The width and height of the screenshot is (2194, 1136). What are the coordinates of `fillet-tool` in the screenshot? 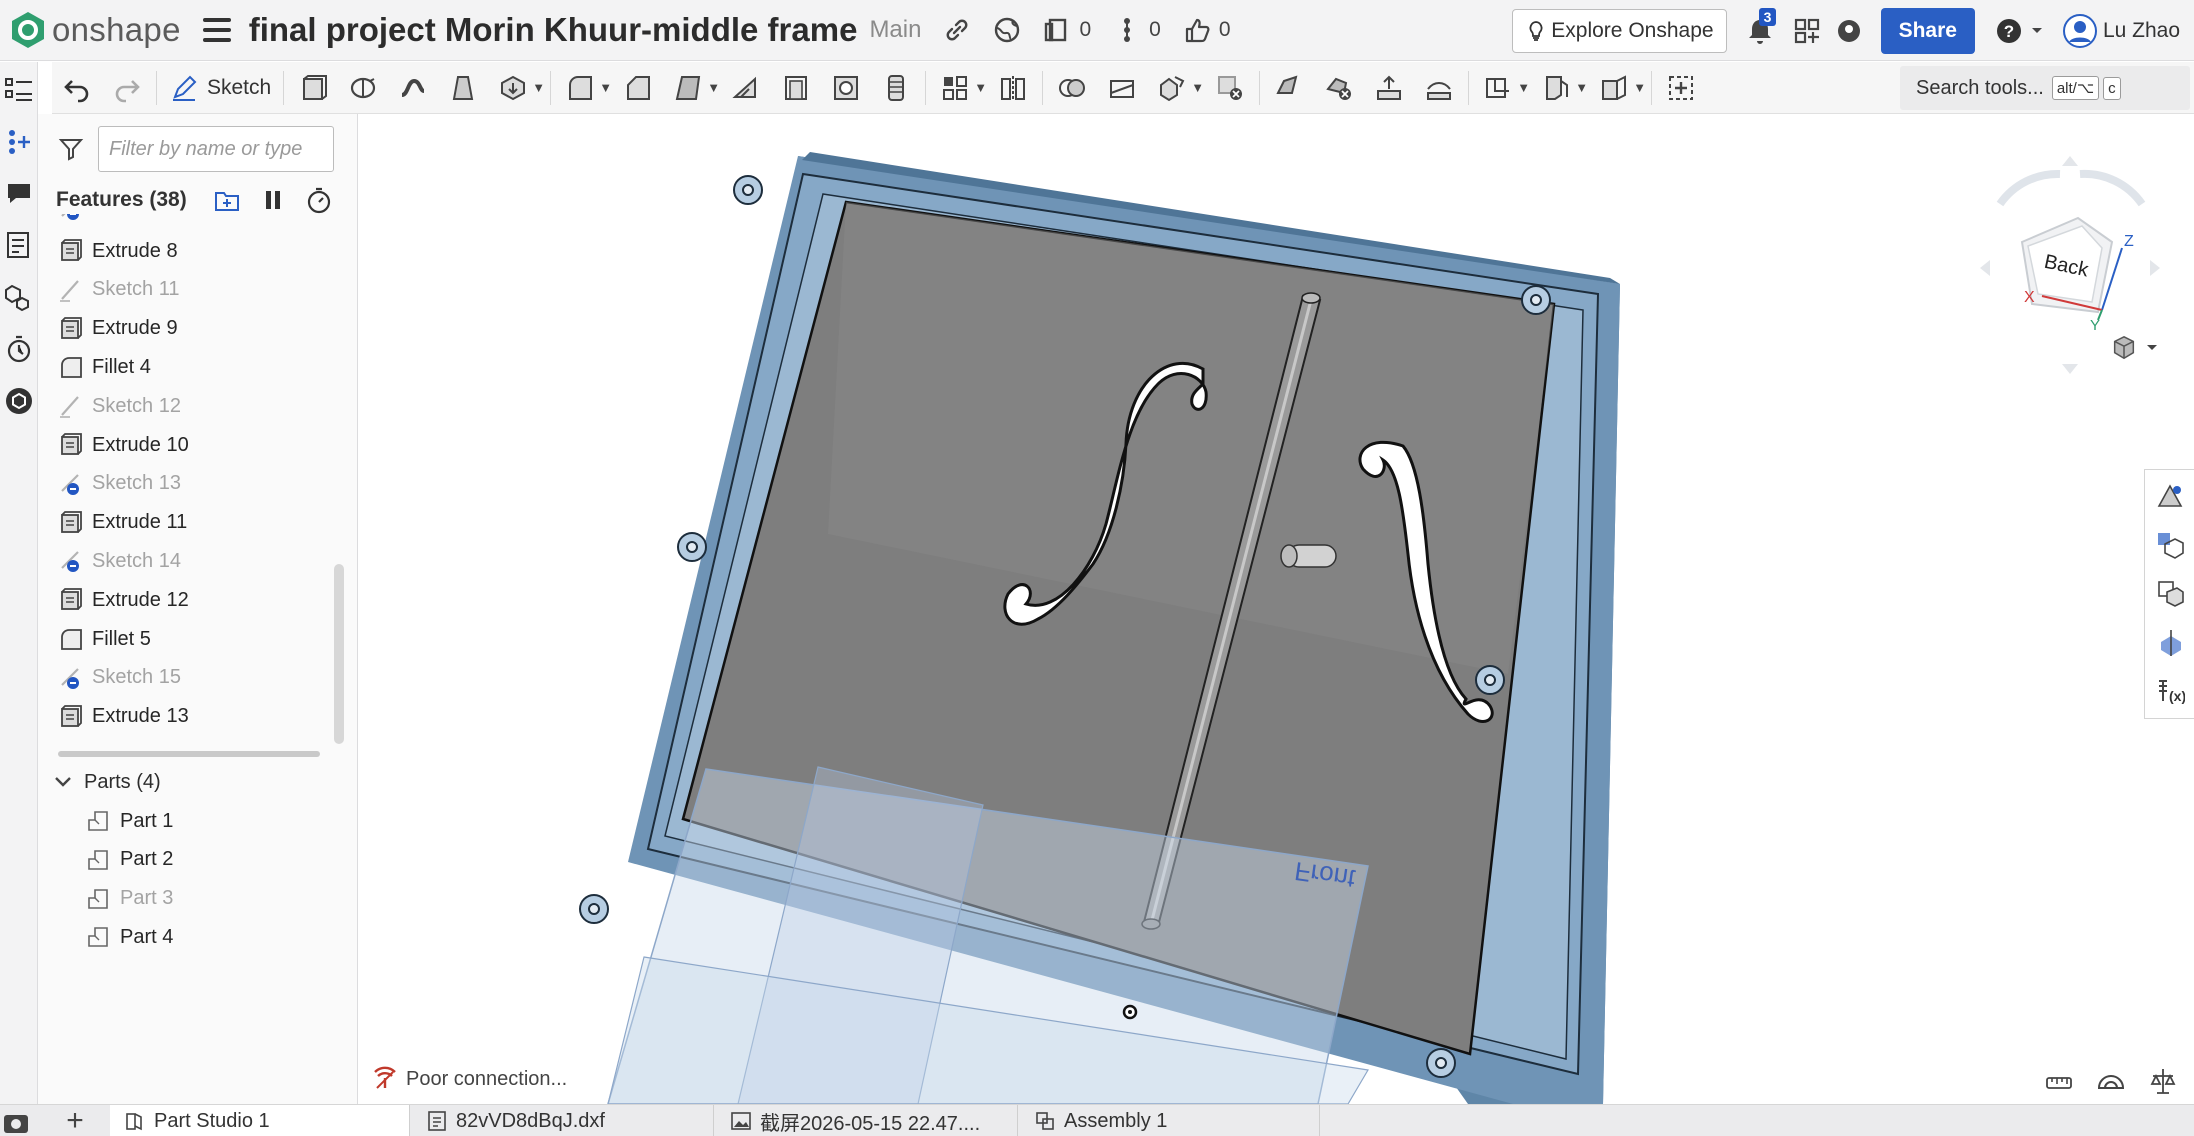 It's located at (580, 88).